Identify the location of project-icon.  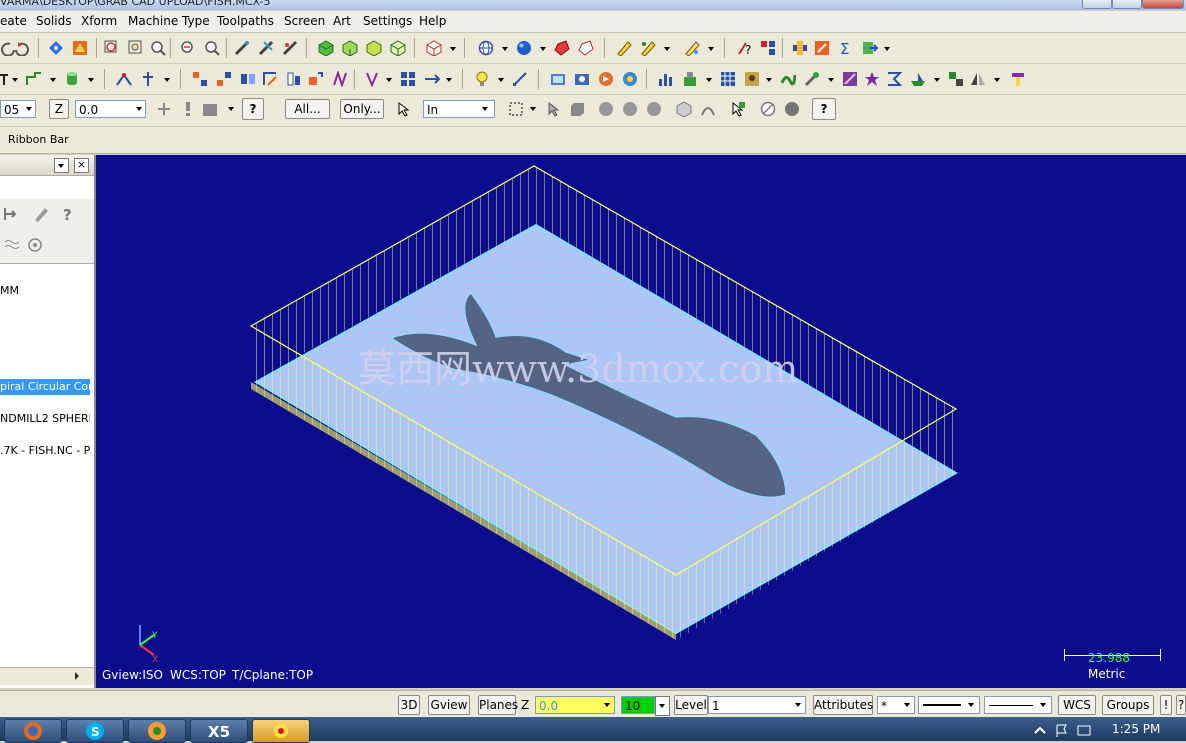
(340, 79).